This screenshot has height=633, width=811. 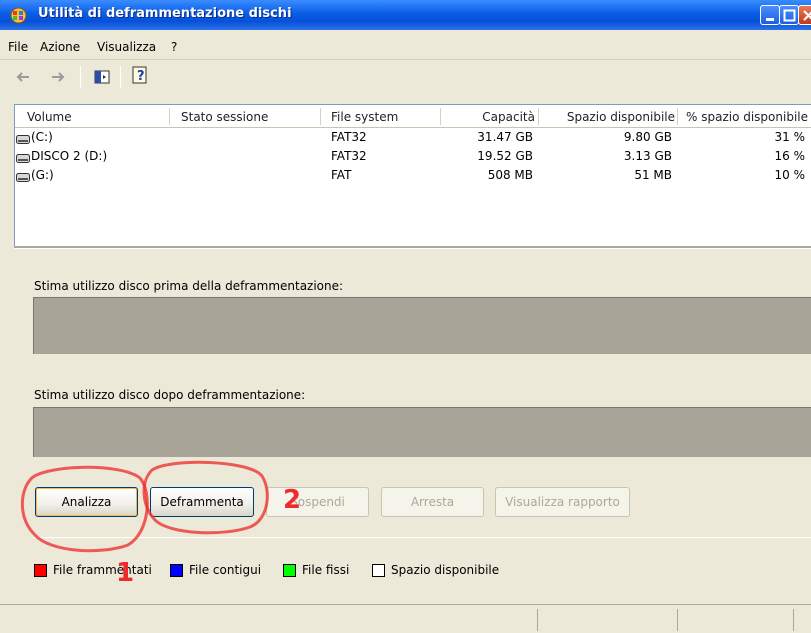 What do you see at coordinates (505, 156) in the screenshot?
I see `capacity-cell: 19.52 GB` at bounding box center [505, 156].